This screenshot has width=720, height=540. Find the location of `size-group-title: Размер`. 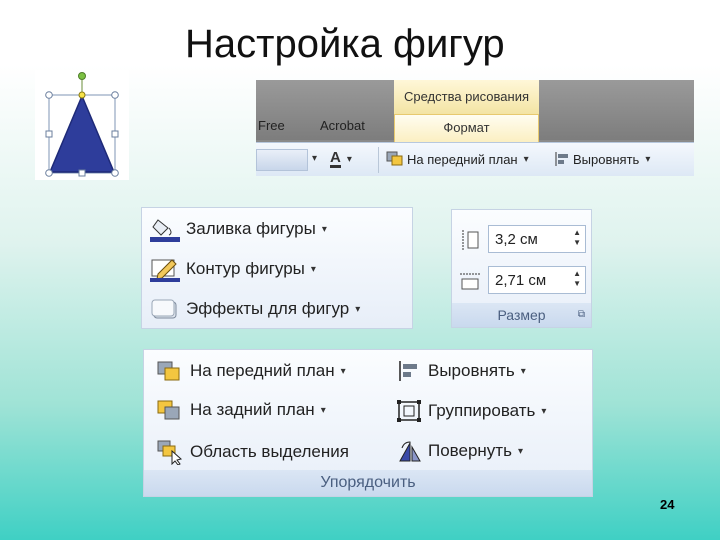

size-group-title: Размер is located at coordinates (521, 315).